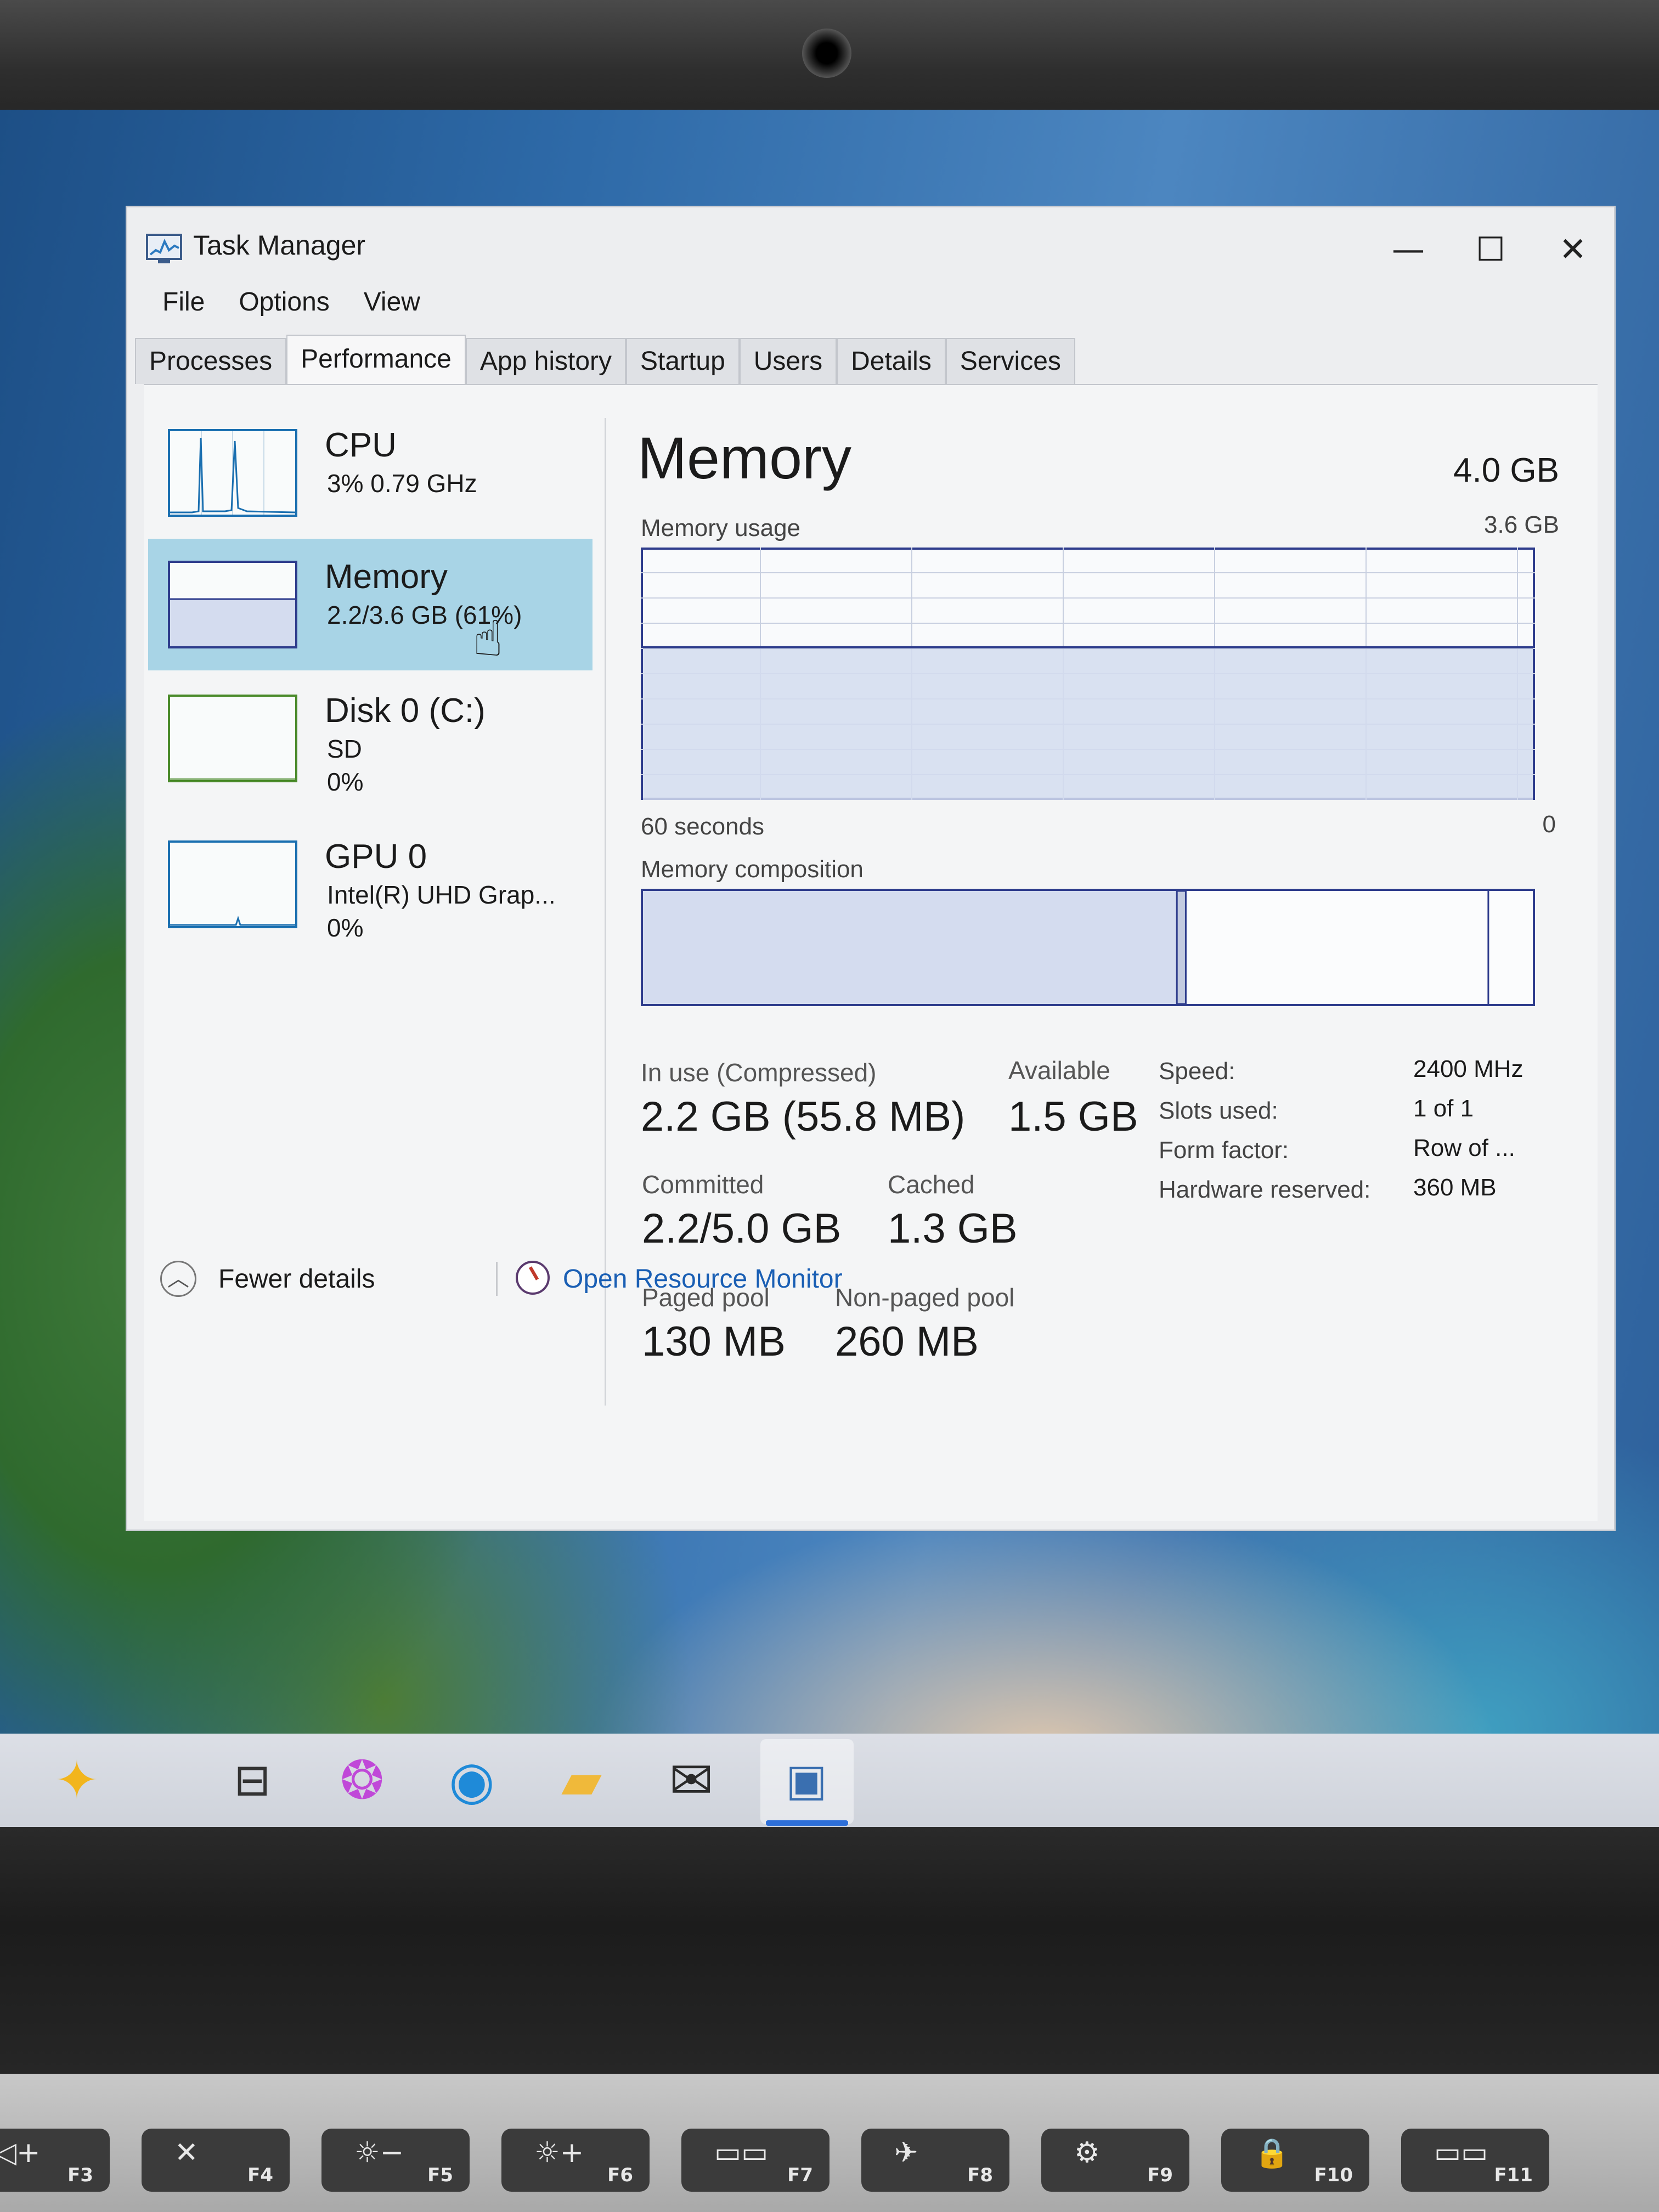 This screenshot has height=2212, width=1659. What do you see at coordinates (1181, 947) in the screenshot?
I see `composition-modified` at bounding box center [1181, 947].